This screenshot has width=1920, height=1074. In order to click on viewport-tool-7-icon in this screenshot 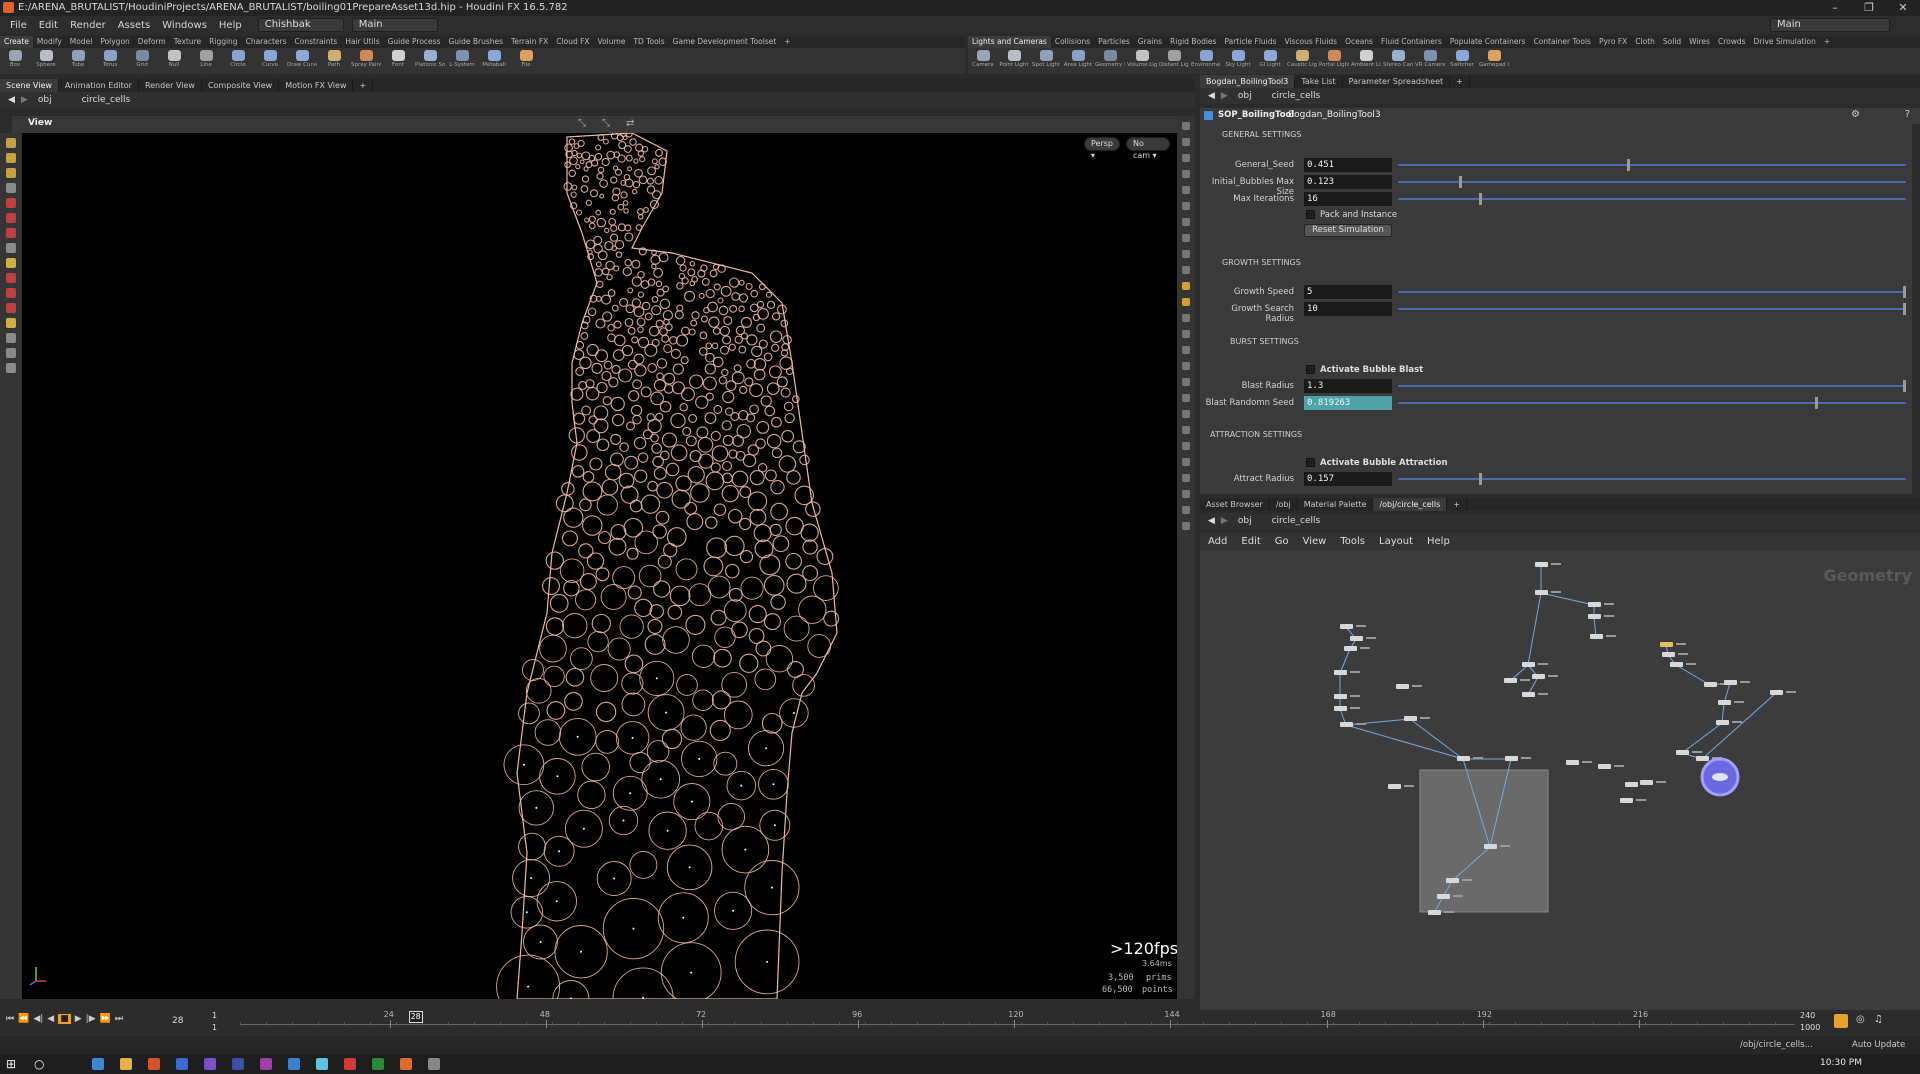, I will do `click(11, 248)`.